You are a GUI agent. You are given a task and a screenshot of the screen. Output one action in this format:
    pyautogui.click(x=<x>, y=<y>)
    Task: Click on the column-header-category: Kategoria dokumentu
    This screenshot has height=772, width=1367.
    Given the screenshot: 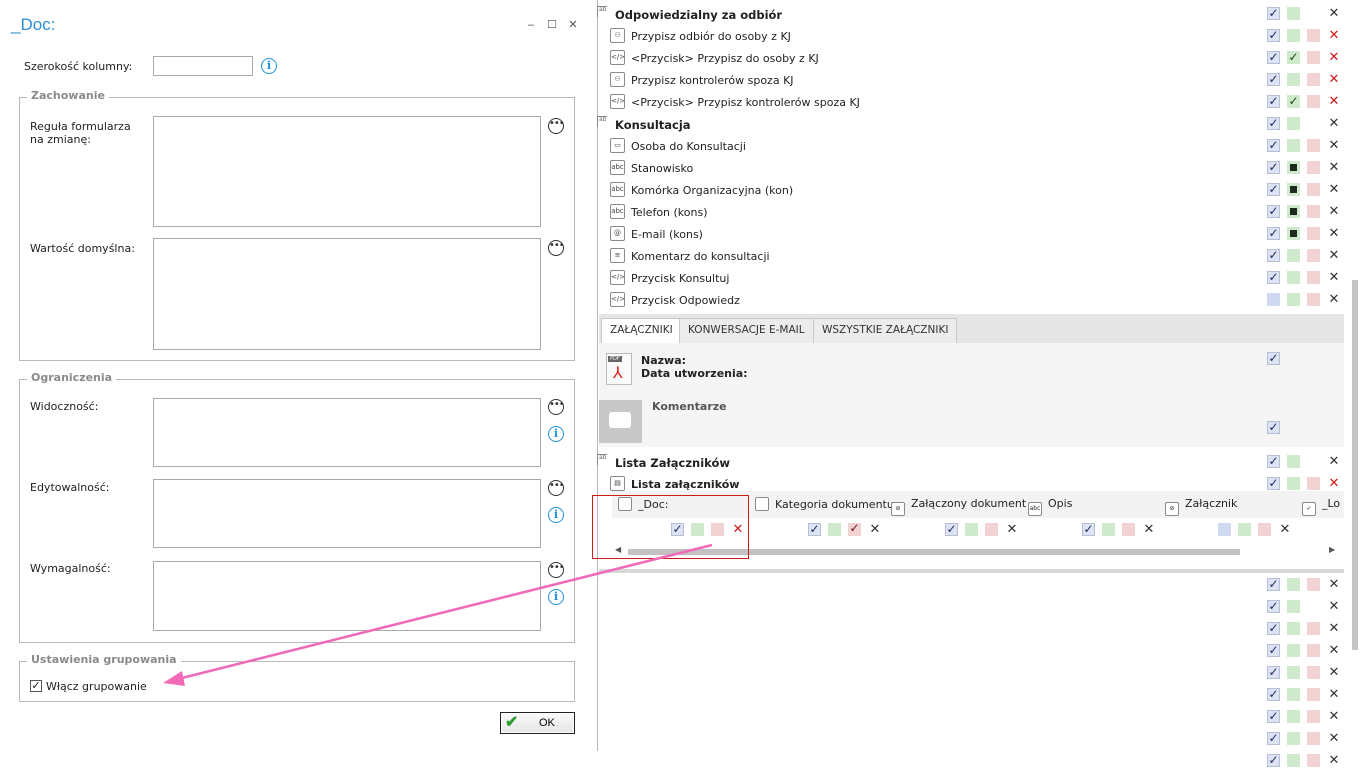 What is the action you would take?
    pyautogui.click(x=824, y=504)
    